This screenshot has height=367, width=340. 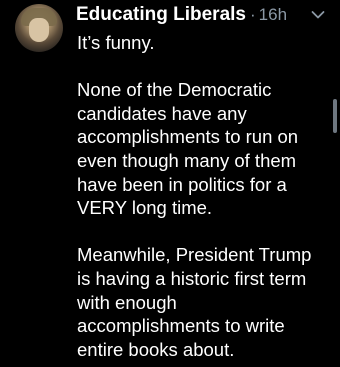 I want to click on timestamp: 16h, so click(x=273, y=15).